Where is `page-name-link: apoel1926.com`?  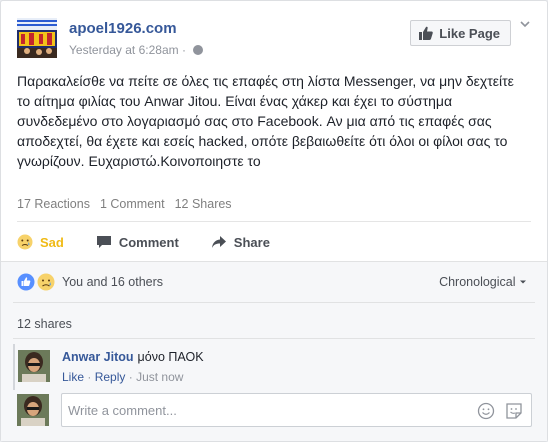
page-name-link: apoel1926.com is located at coordinates (123, 28).